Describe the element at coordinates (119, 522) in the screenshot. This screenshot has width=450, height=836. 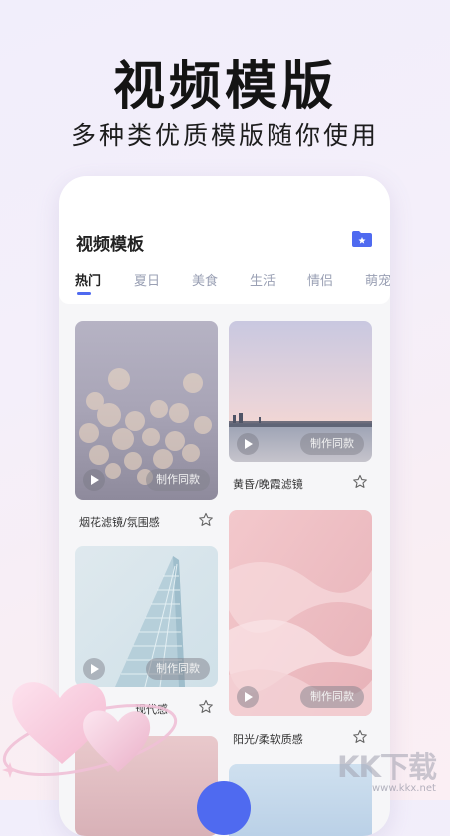
I see `template-title: 烟花滤镜/氛围感` at that location.